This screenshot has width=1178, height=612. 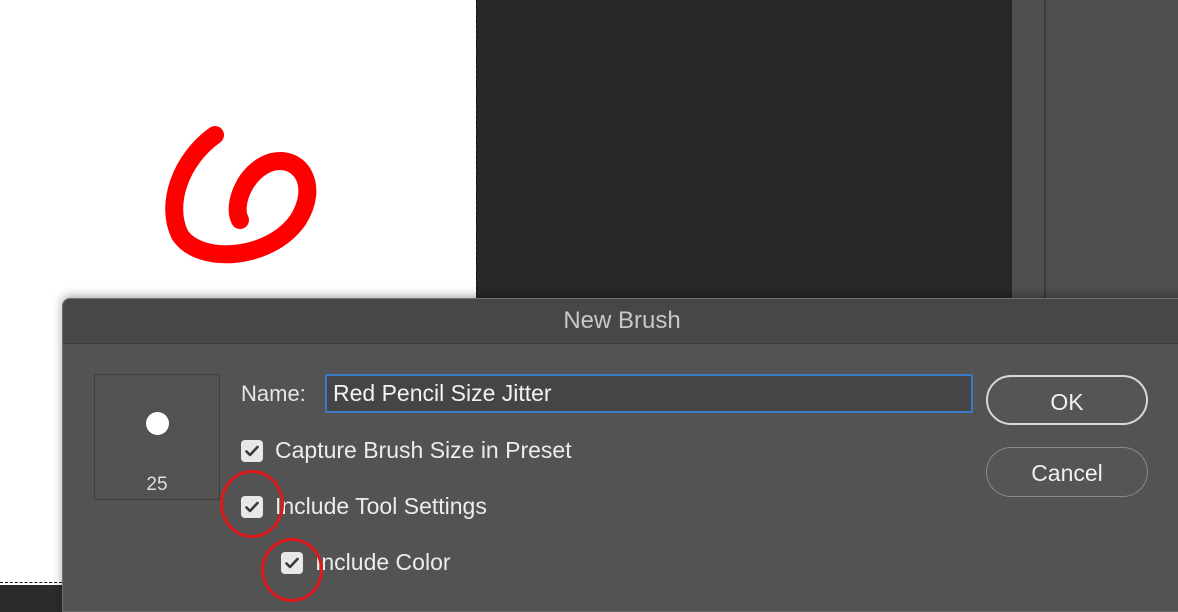 I want to click on include-tool-settings-label: Include Tool Settings, so click(x=381, y=506).